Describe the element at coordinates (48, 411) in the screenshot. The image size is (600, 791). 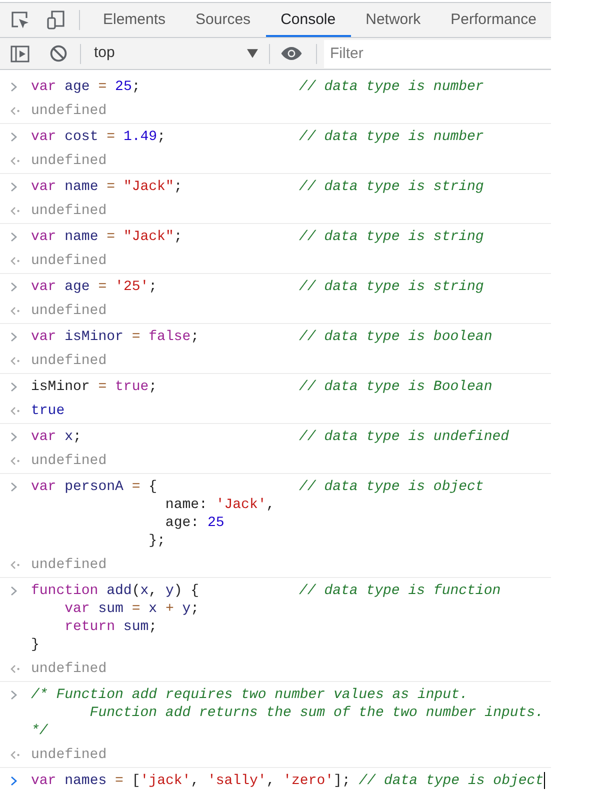
I see `result-value: true` at that location.